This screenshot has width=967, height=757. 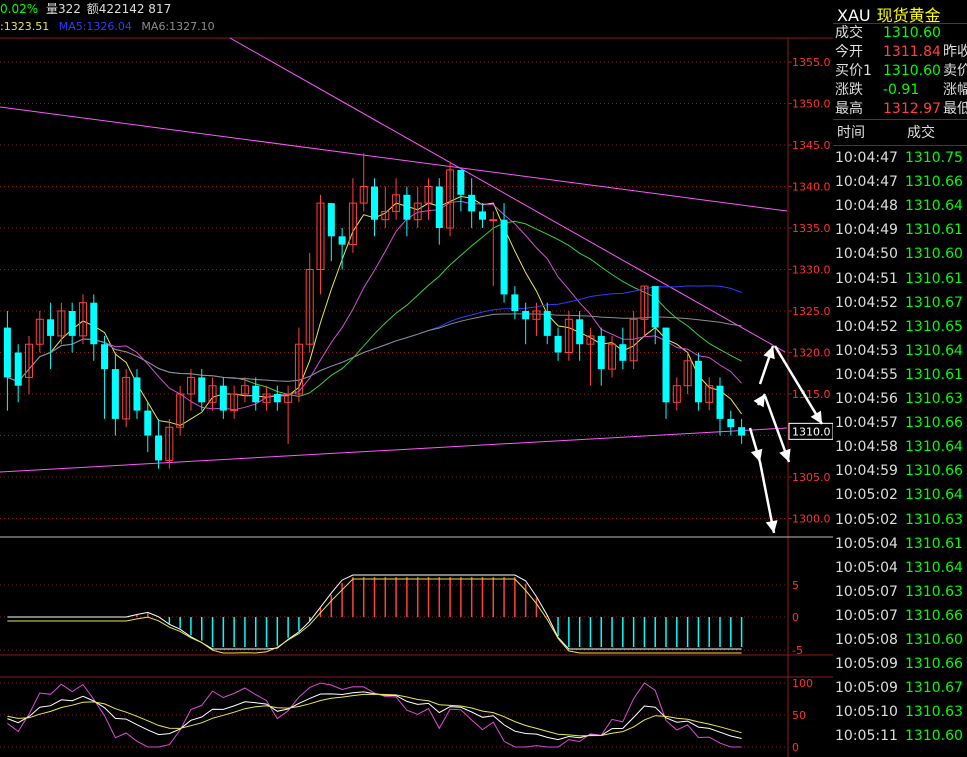 I want to click on tick-row: 10:05:07 1310.66, so click(x=899, y=616).